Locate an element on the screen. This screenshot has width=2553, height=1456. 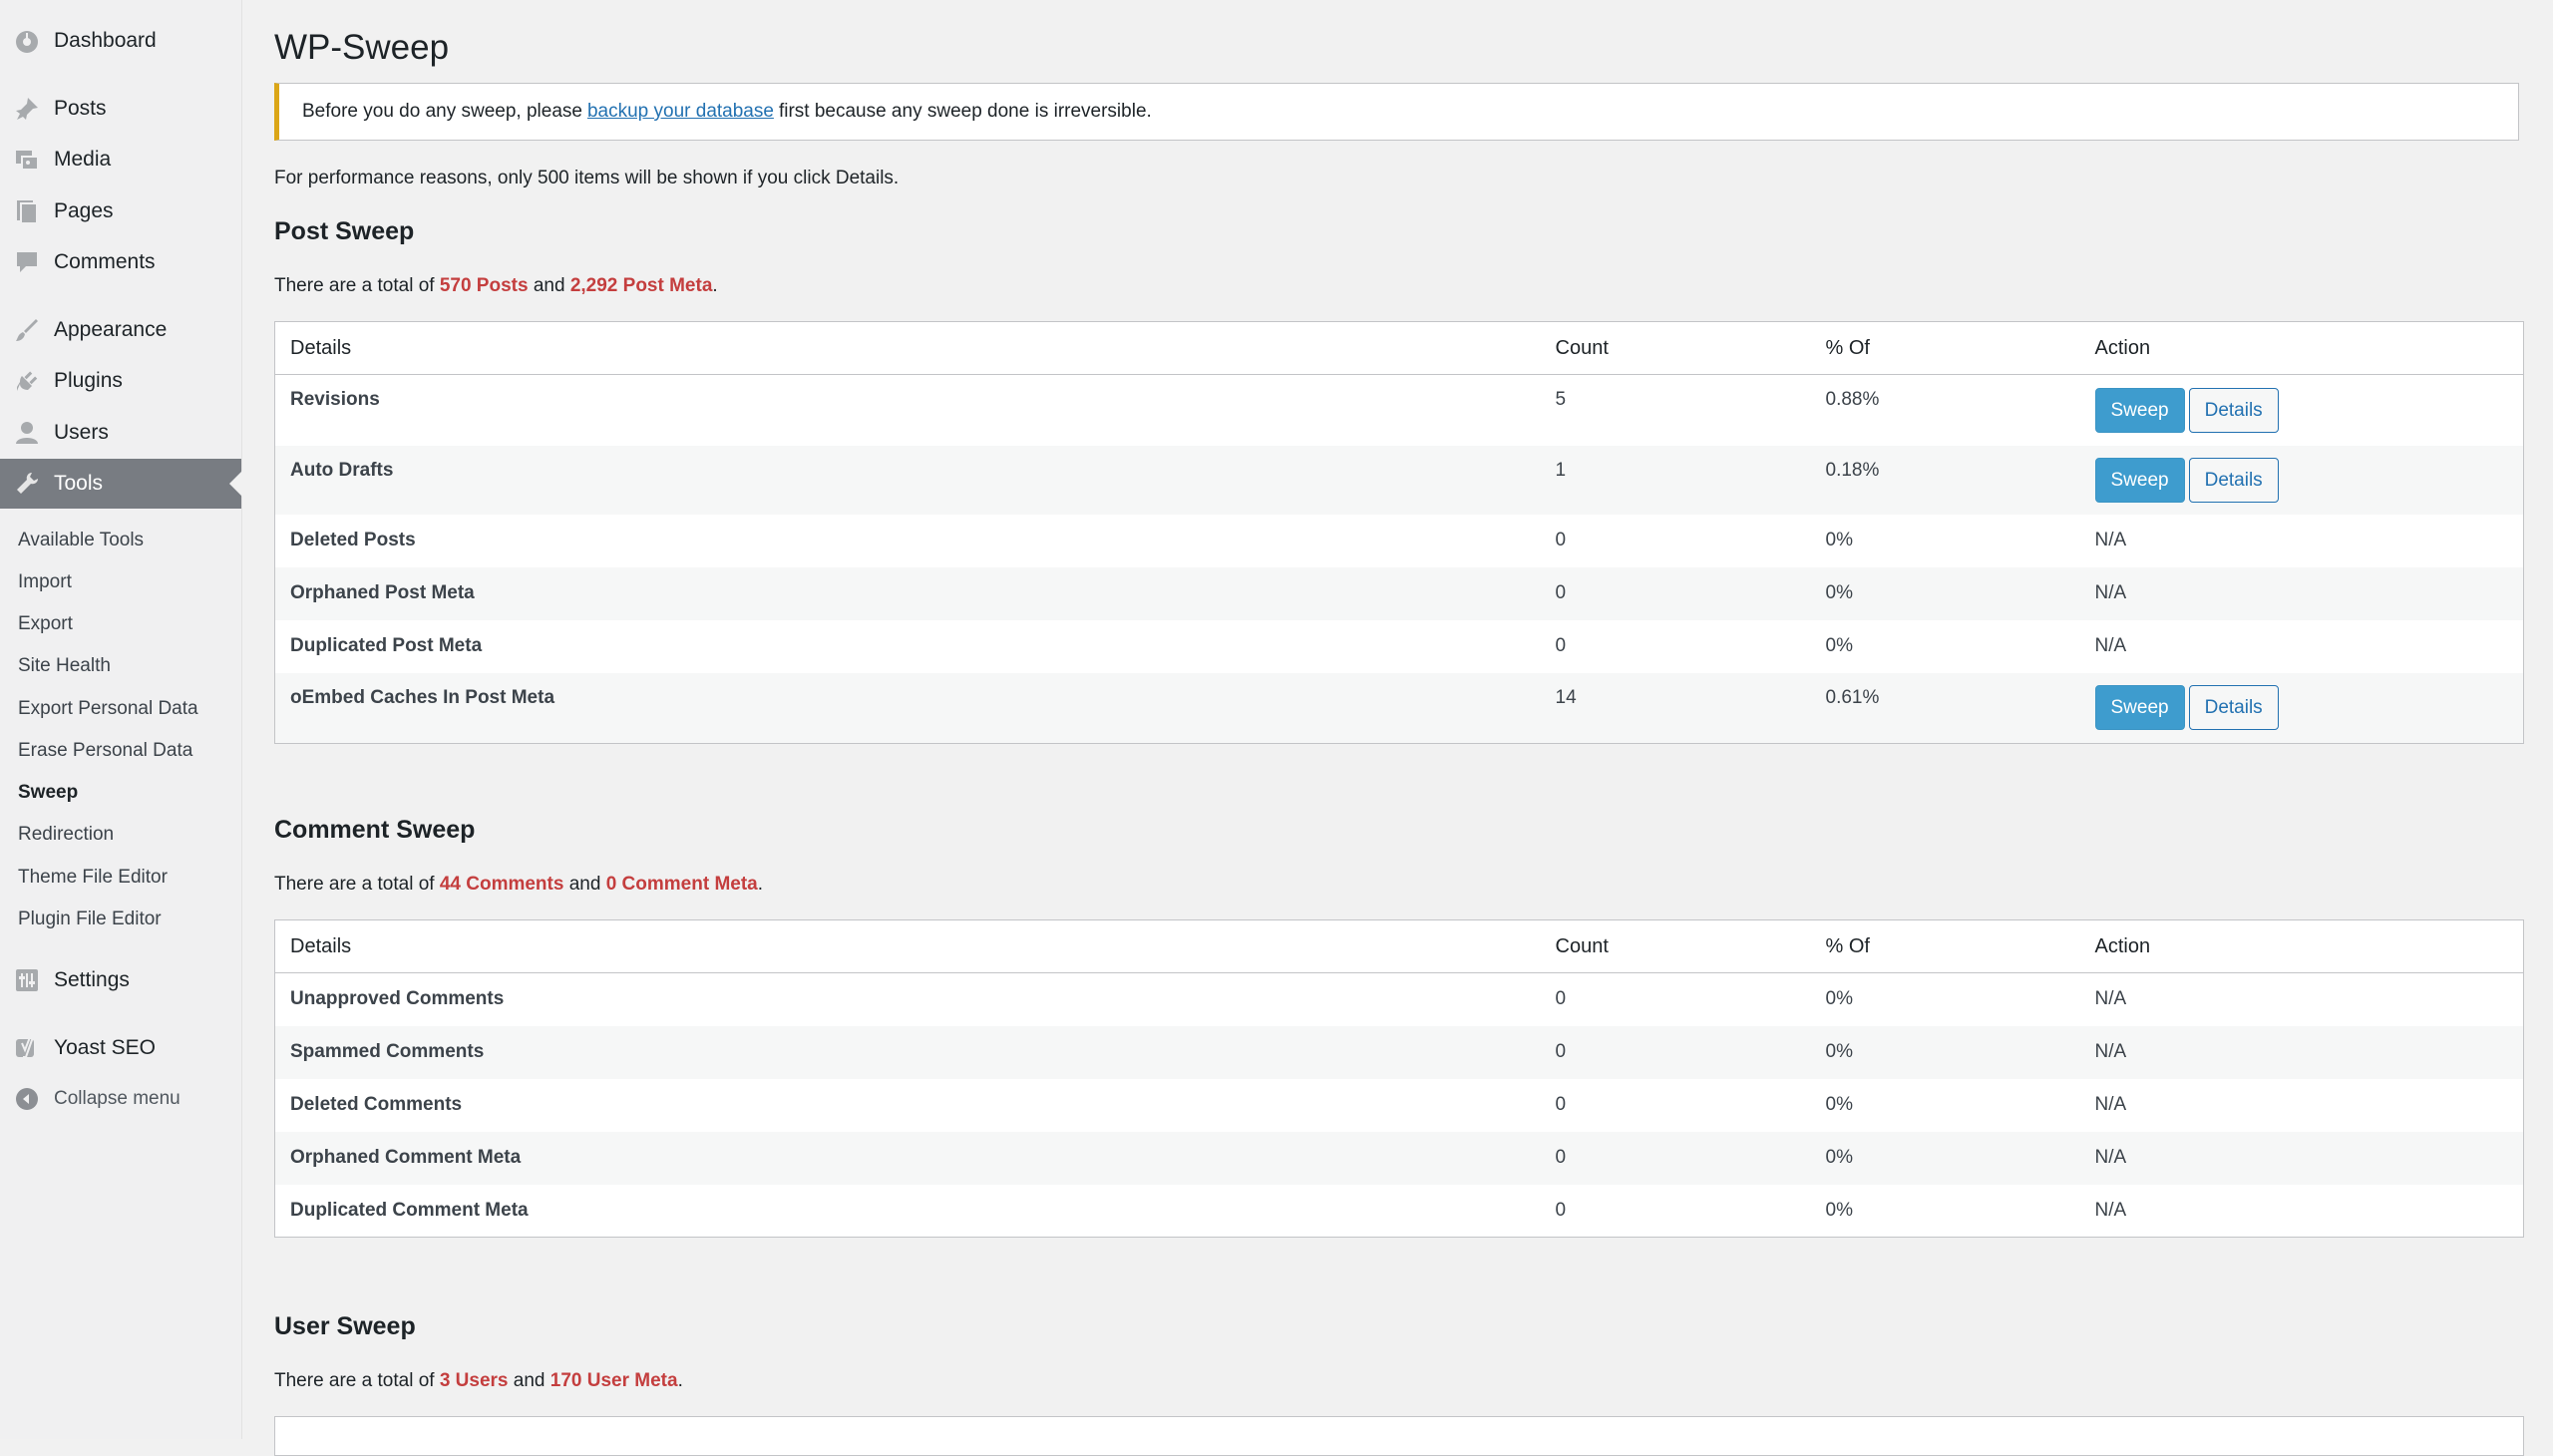
table-row: Orphaned Comment Meta 0 0% N/A is located at coordinates (1399, 1158).